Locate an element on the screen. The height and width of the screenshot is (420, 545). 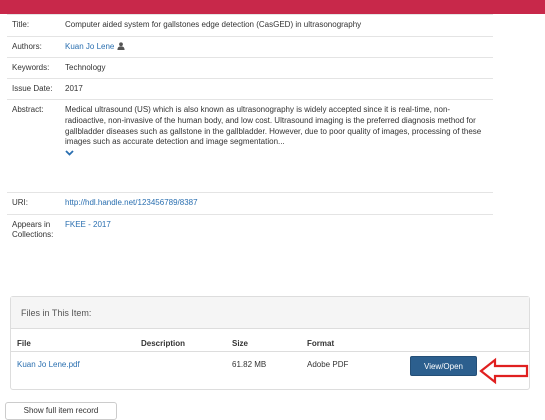
uri-link: http://hdl.handle.net/123456789/8387 is located at coordinates (131, 202).